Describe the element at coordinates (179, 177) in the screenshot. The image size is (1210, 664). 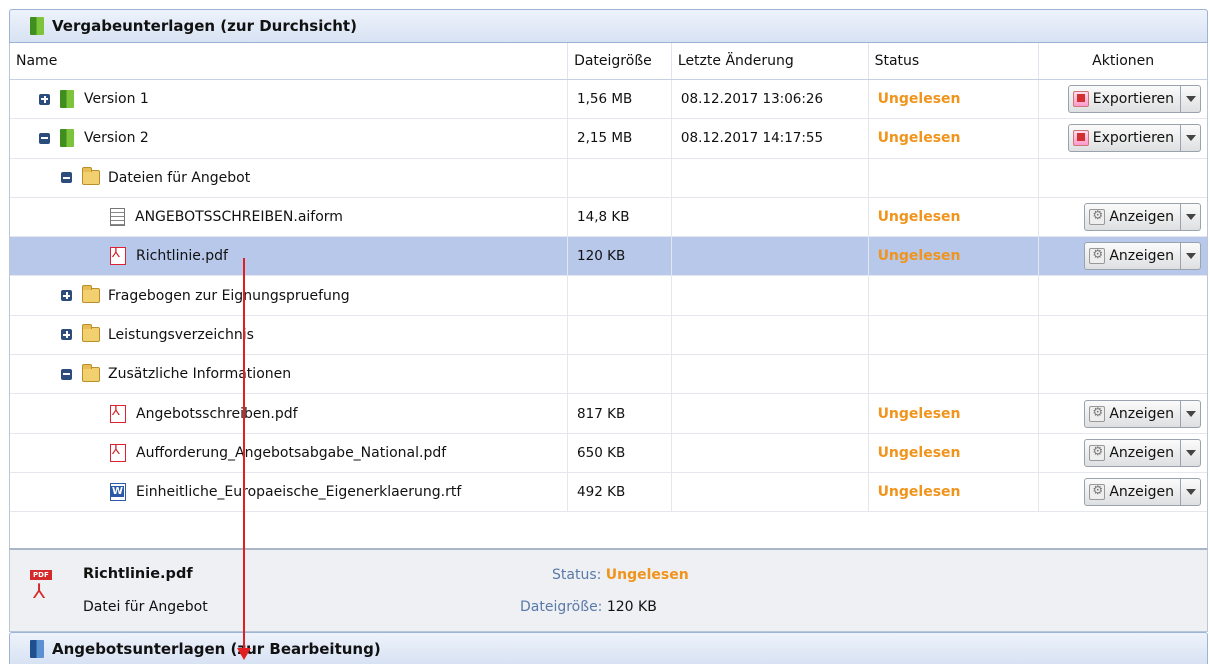
I see `row-name: Dateien für Angebot` at that location.